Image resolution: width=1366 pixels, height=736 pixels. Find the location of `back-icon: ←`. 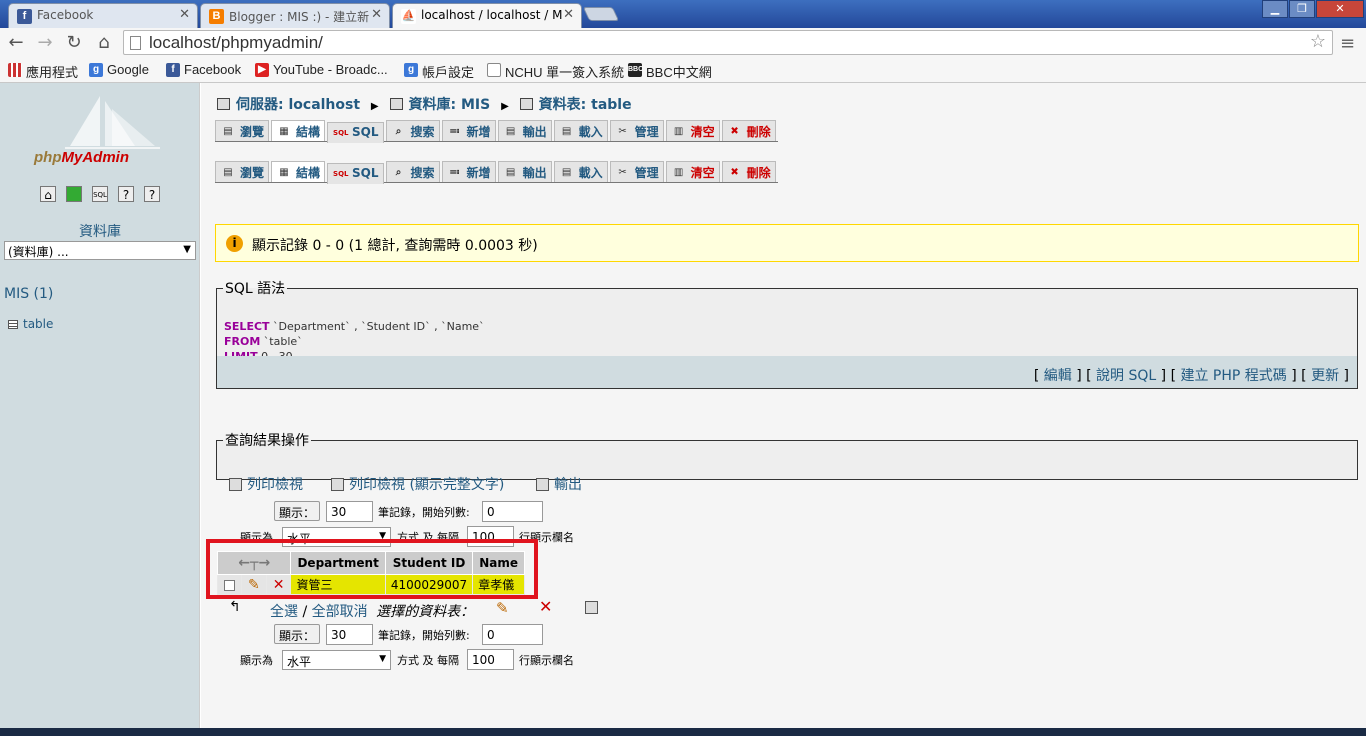

back-icon: ← is located at coordinates (16, 42).